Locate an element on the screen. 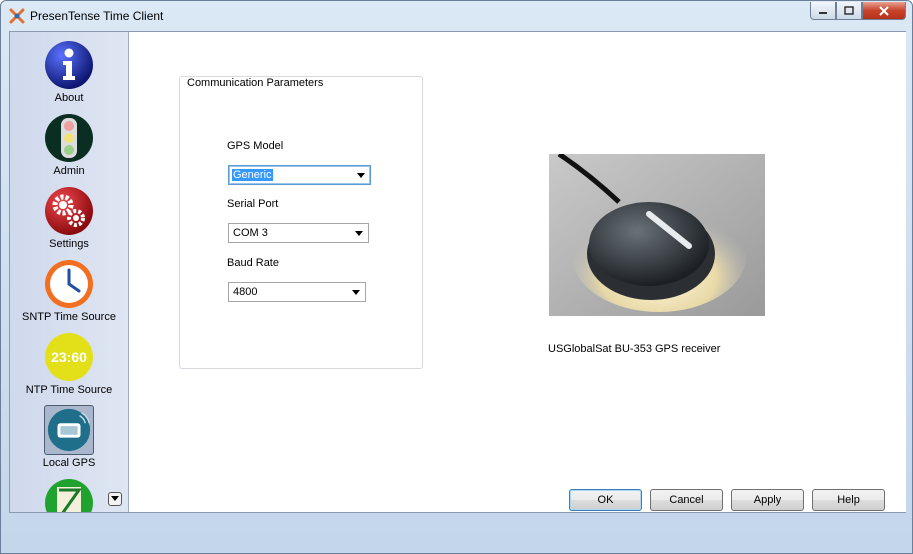 Image resolution: width=913 pixels, height=554 pixels. photo-caption: USGlobalSat BU-353 GPS receiver is located at coordinates (634, 349).